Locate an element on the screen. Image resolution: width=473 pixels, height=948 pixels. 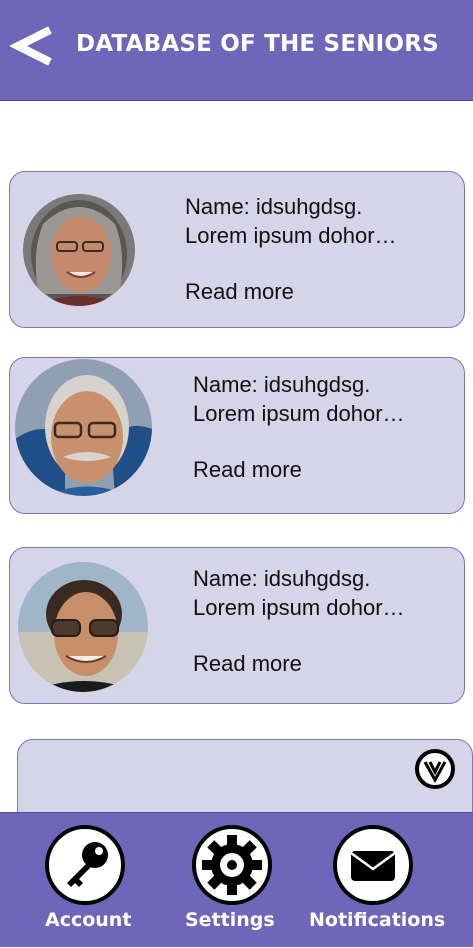
nav-label-notifications: Notifications is located at coordinates (377, 920).